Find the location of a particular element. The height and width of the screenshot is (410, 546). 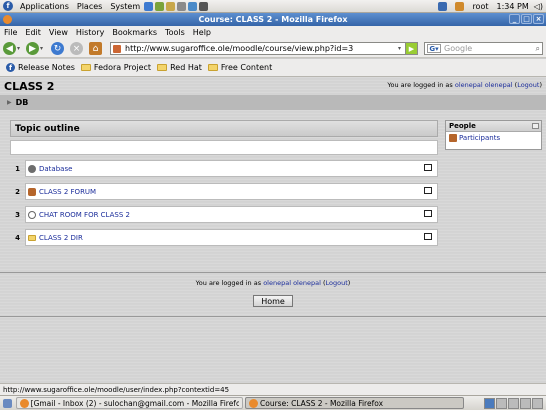

panel-menu-applications: Applications is located at coordinates (44, 6).